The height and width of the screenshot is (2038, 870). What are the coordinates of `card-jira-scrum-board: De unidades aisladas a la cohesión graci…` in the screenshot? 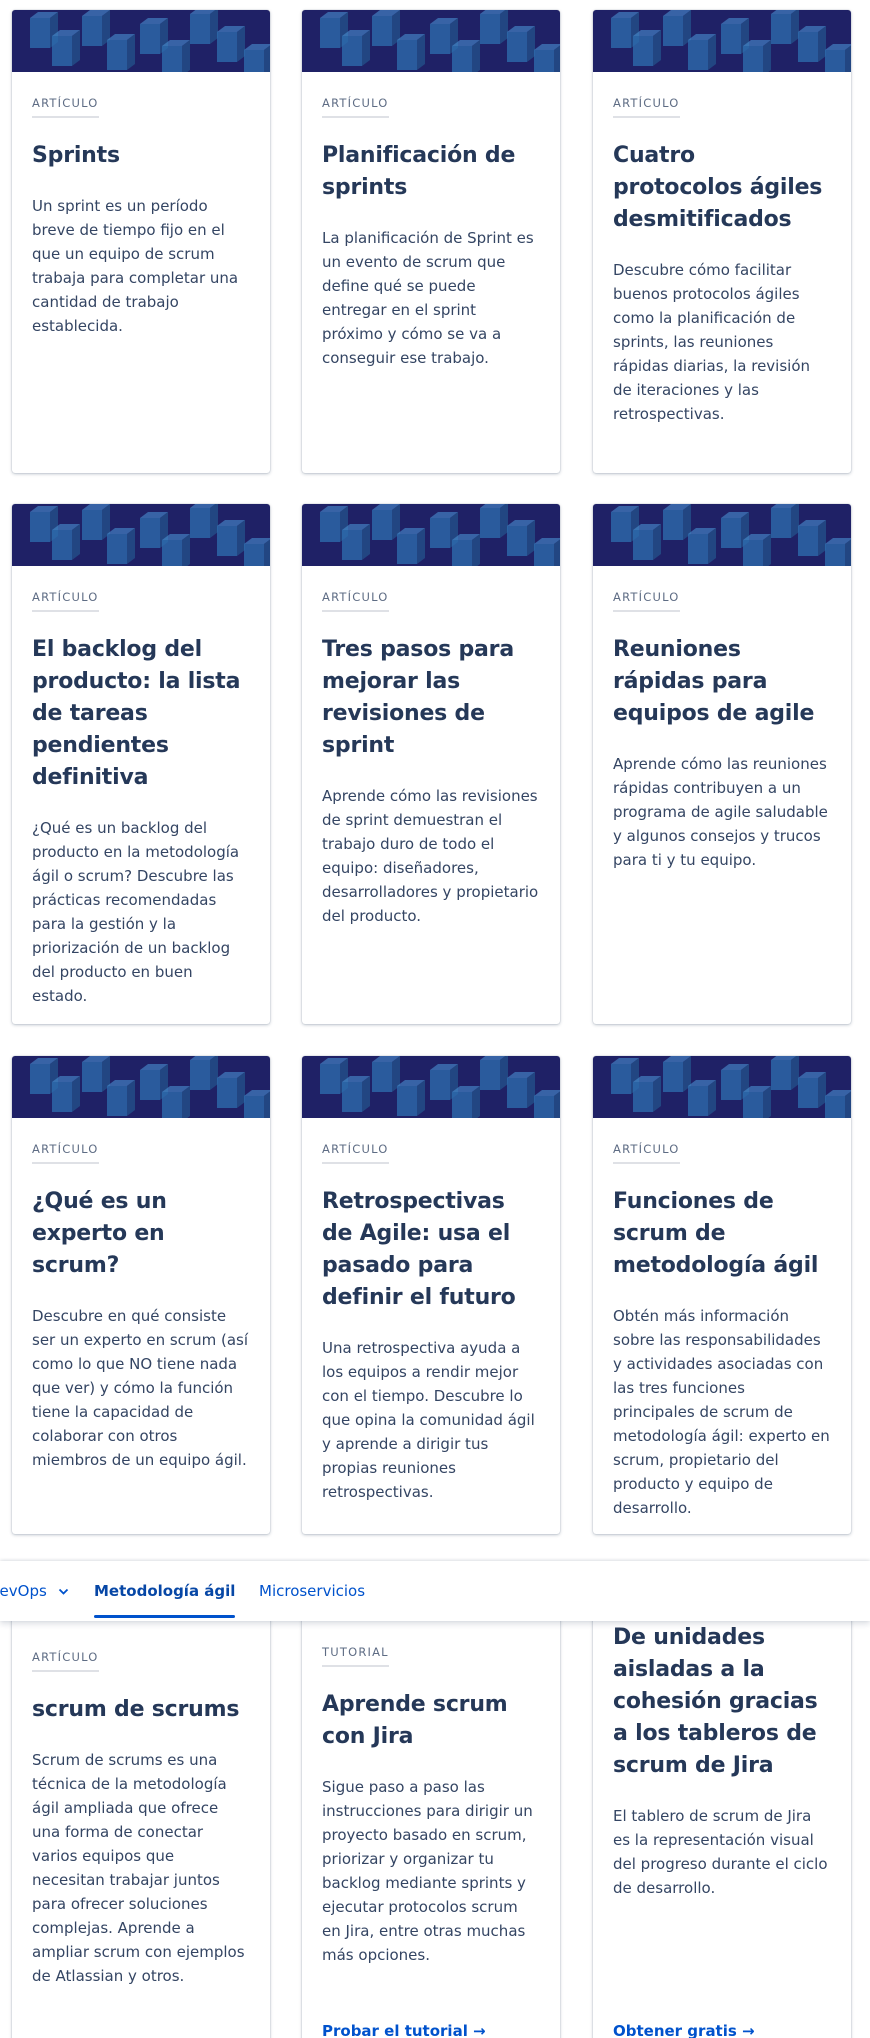 It's located at (722, 1819).